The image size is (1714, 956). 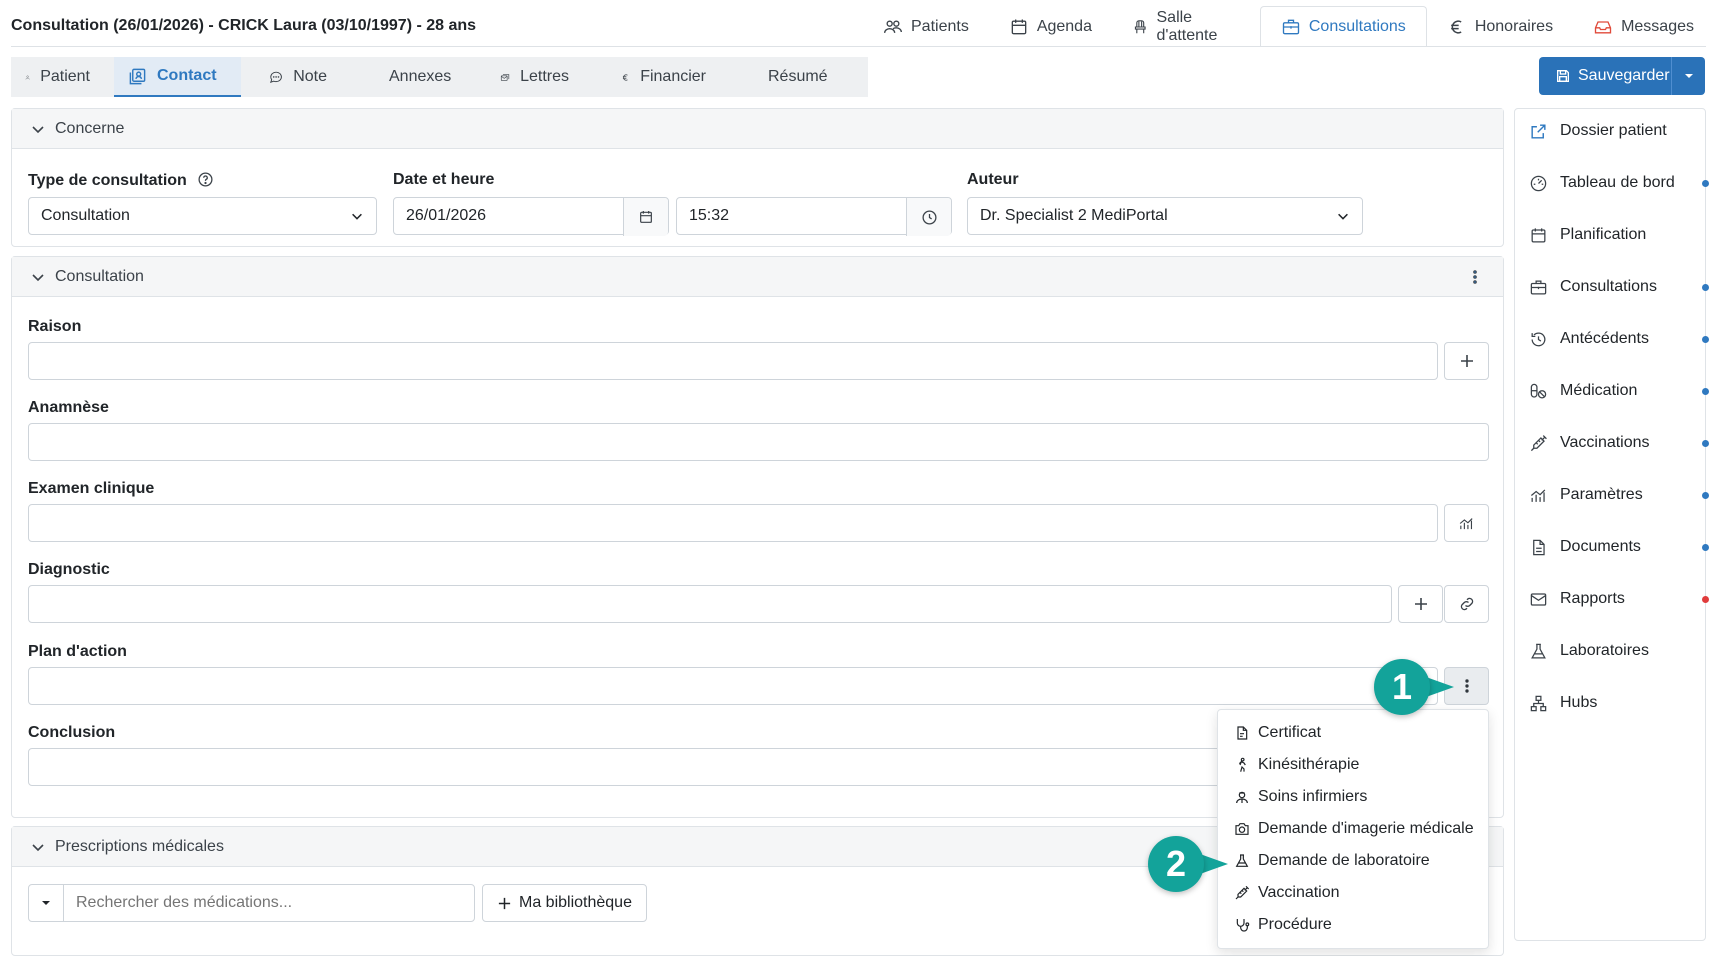 What do you see at coordinates (1612, 443) in the screenshot?
I see `sidebar-item-vaccinations: Vaccinations` at bounding box center [1612, 443].